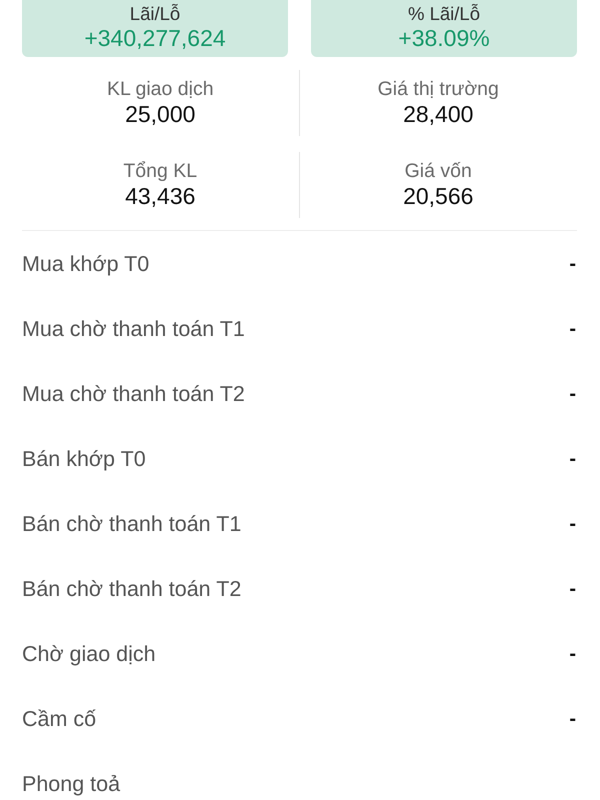  What do you see at coordinates (438, 114) in the screenshot?
I see `stat-value: 28,400` at bounding box center [438, 114].